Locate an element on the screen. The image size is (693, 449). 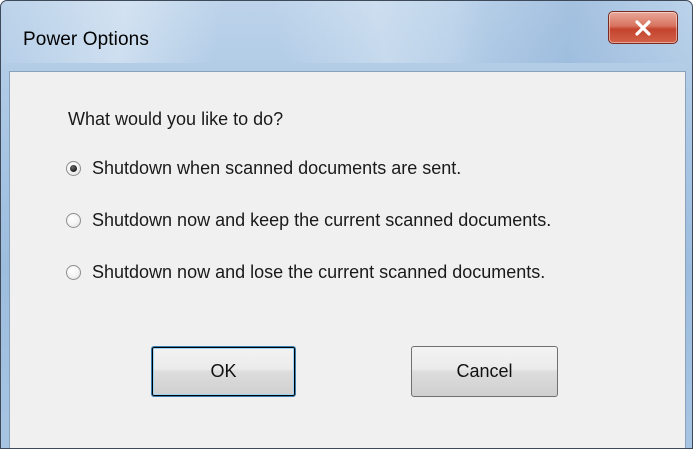
radio-checked-icon is located at coordinates (73, 168).